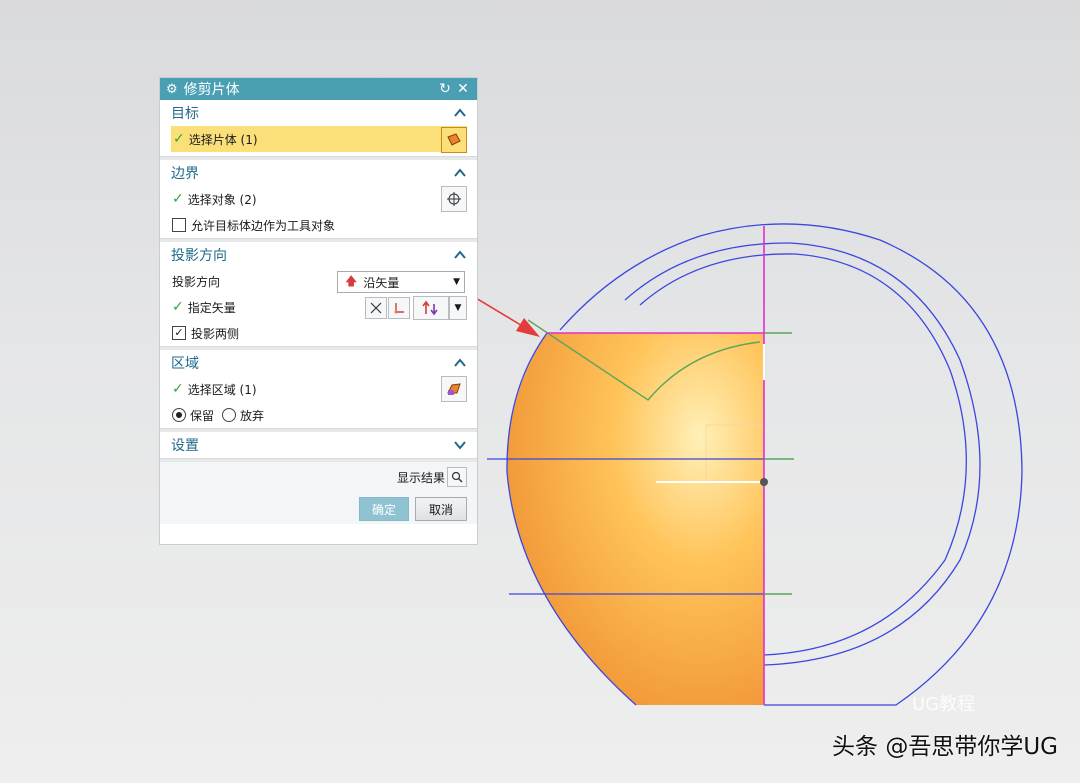  Describe the element at coordinates (636, 519) in the screenshot. I see `trimmed-sphere-sheet` at that location.